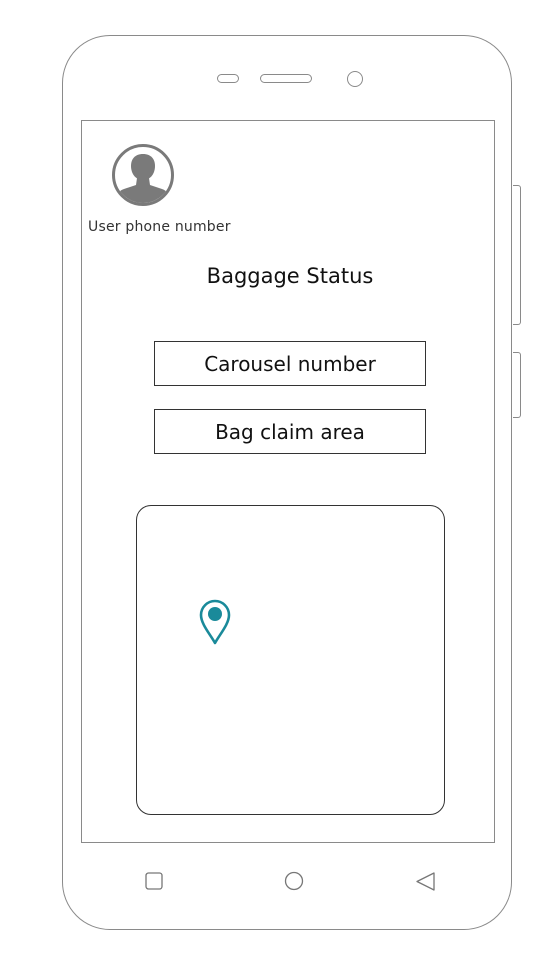 This screenshot has width=541, height=954. I want to click on user-avatar-icon, so click(143, 175).